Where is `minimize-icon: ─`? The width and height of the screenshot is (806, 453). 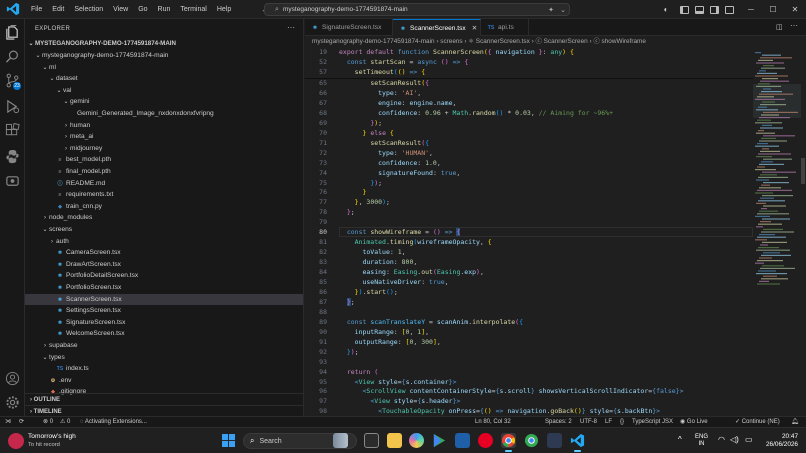
minimize-icon: ─ is located at coordinates (751, 9).